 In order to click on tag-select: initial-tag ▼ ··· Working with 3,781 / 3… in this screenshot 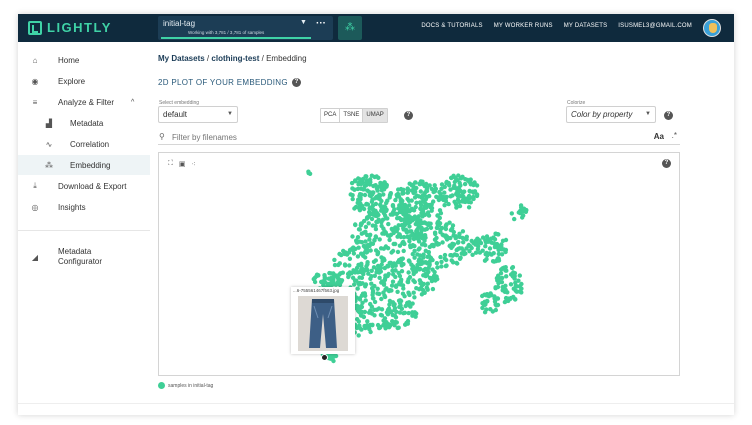, I will do `click(245, 28)`.